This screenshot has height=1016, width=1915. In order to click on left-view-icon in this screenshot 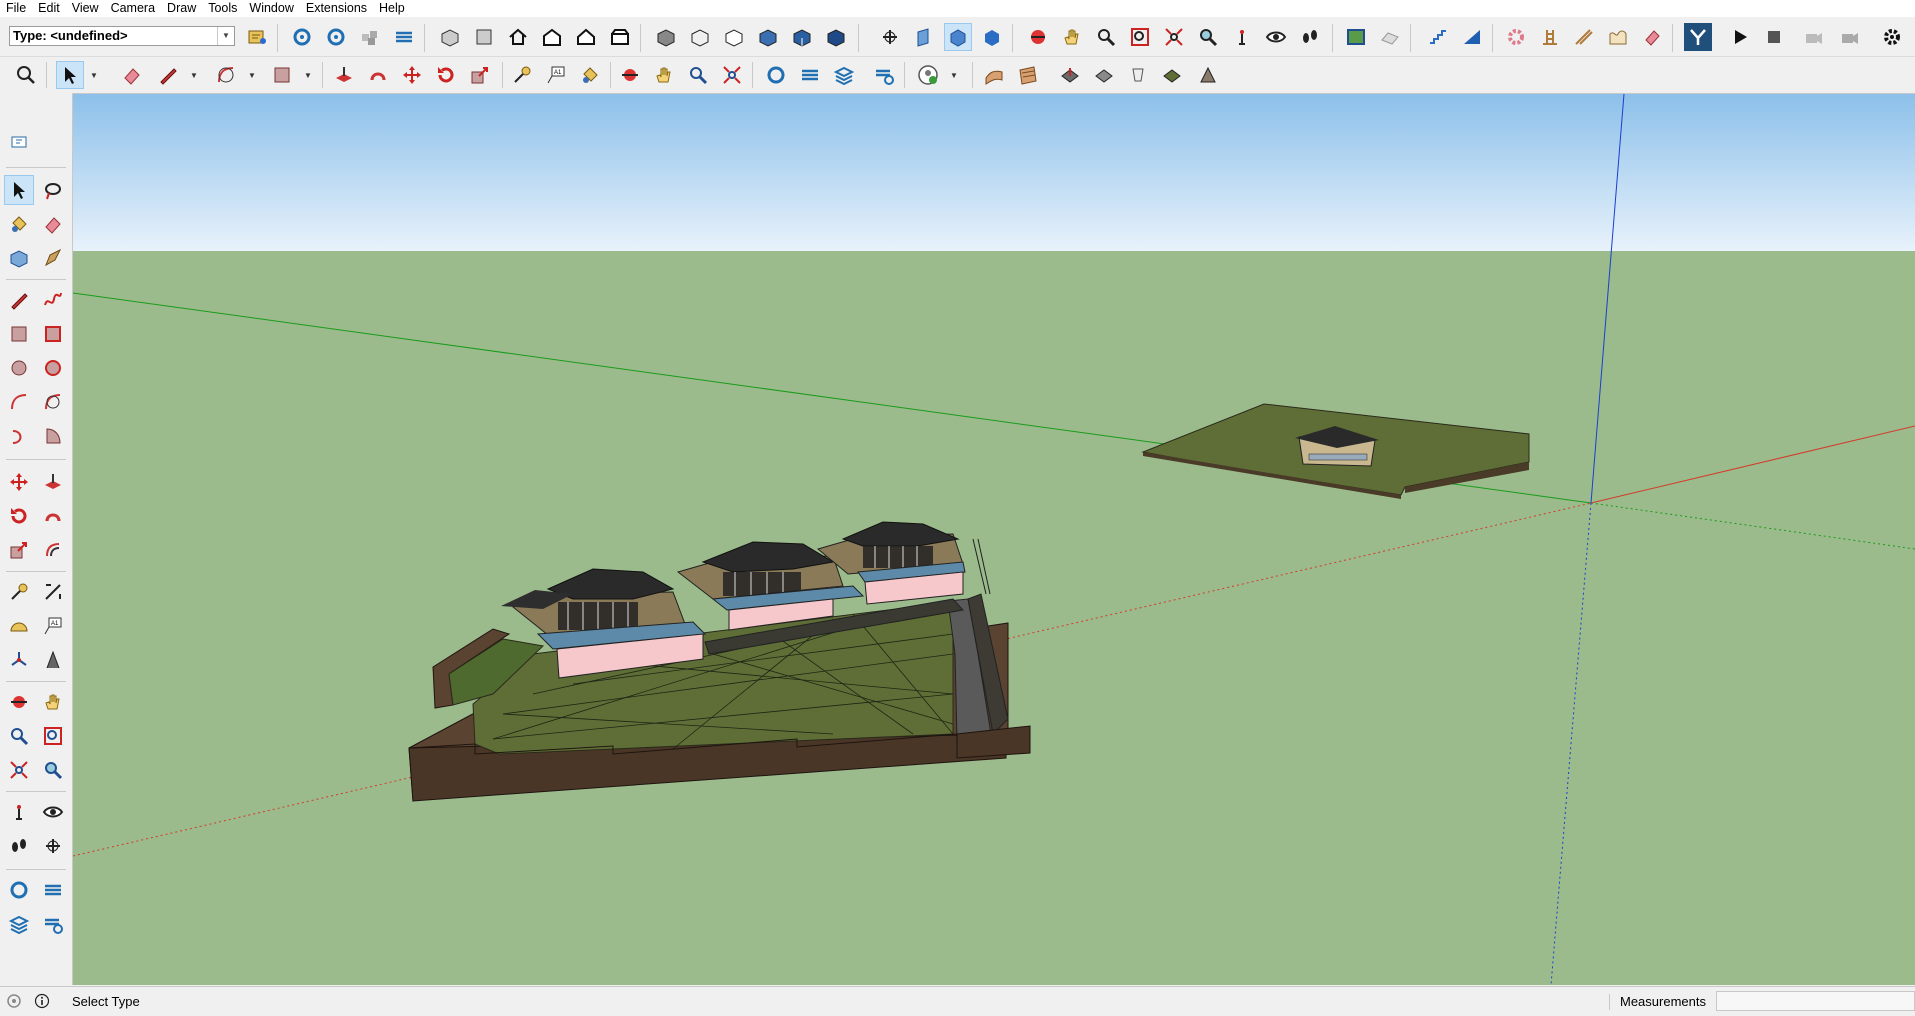, I will do `click(620, 37)`.